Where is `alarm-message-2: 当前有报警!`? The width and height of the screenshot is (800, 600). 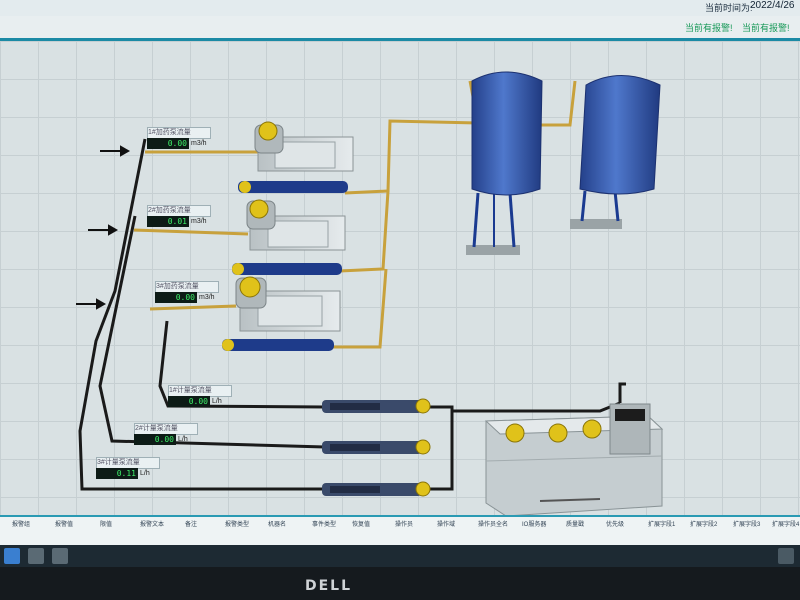 alarm-message-2: 当前有报警! is located at coordinates (766, 27).